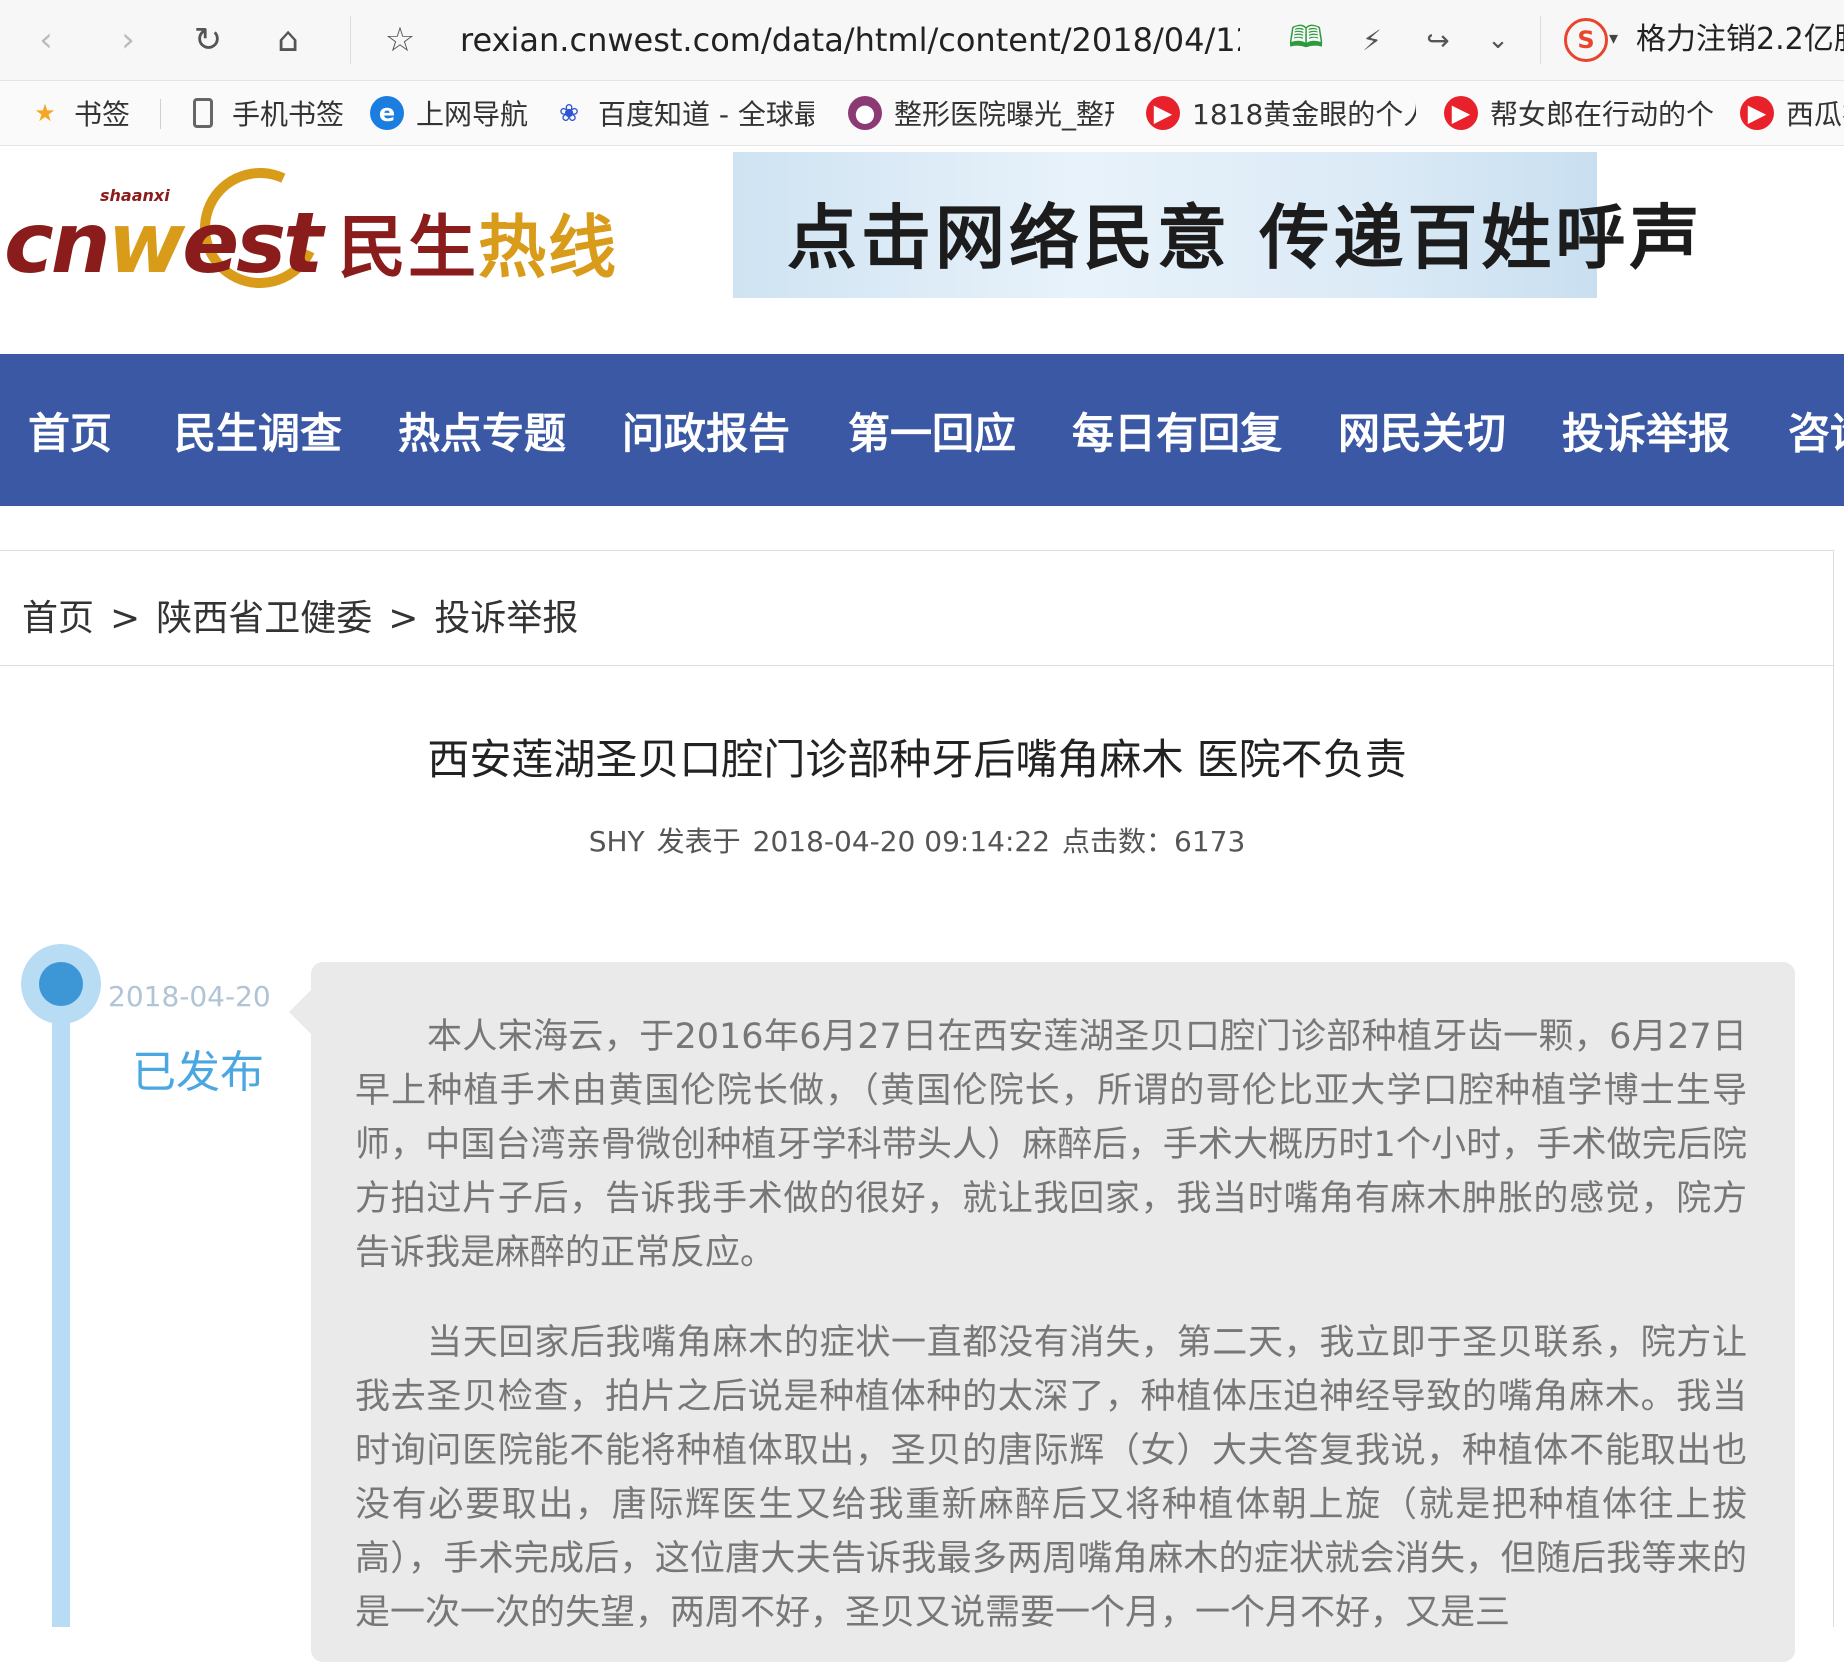 This screenshot has width=1844, height=1662. I want to click on bookmark-item: ❀ 百度知道 - 全球最, so click(683, 113).